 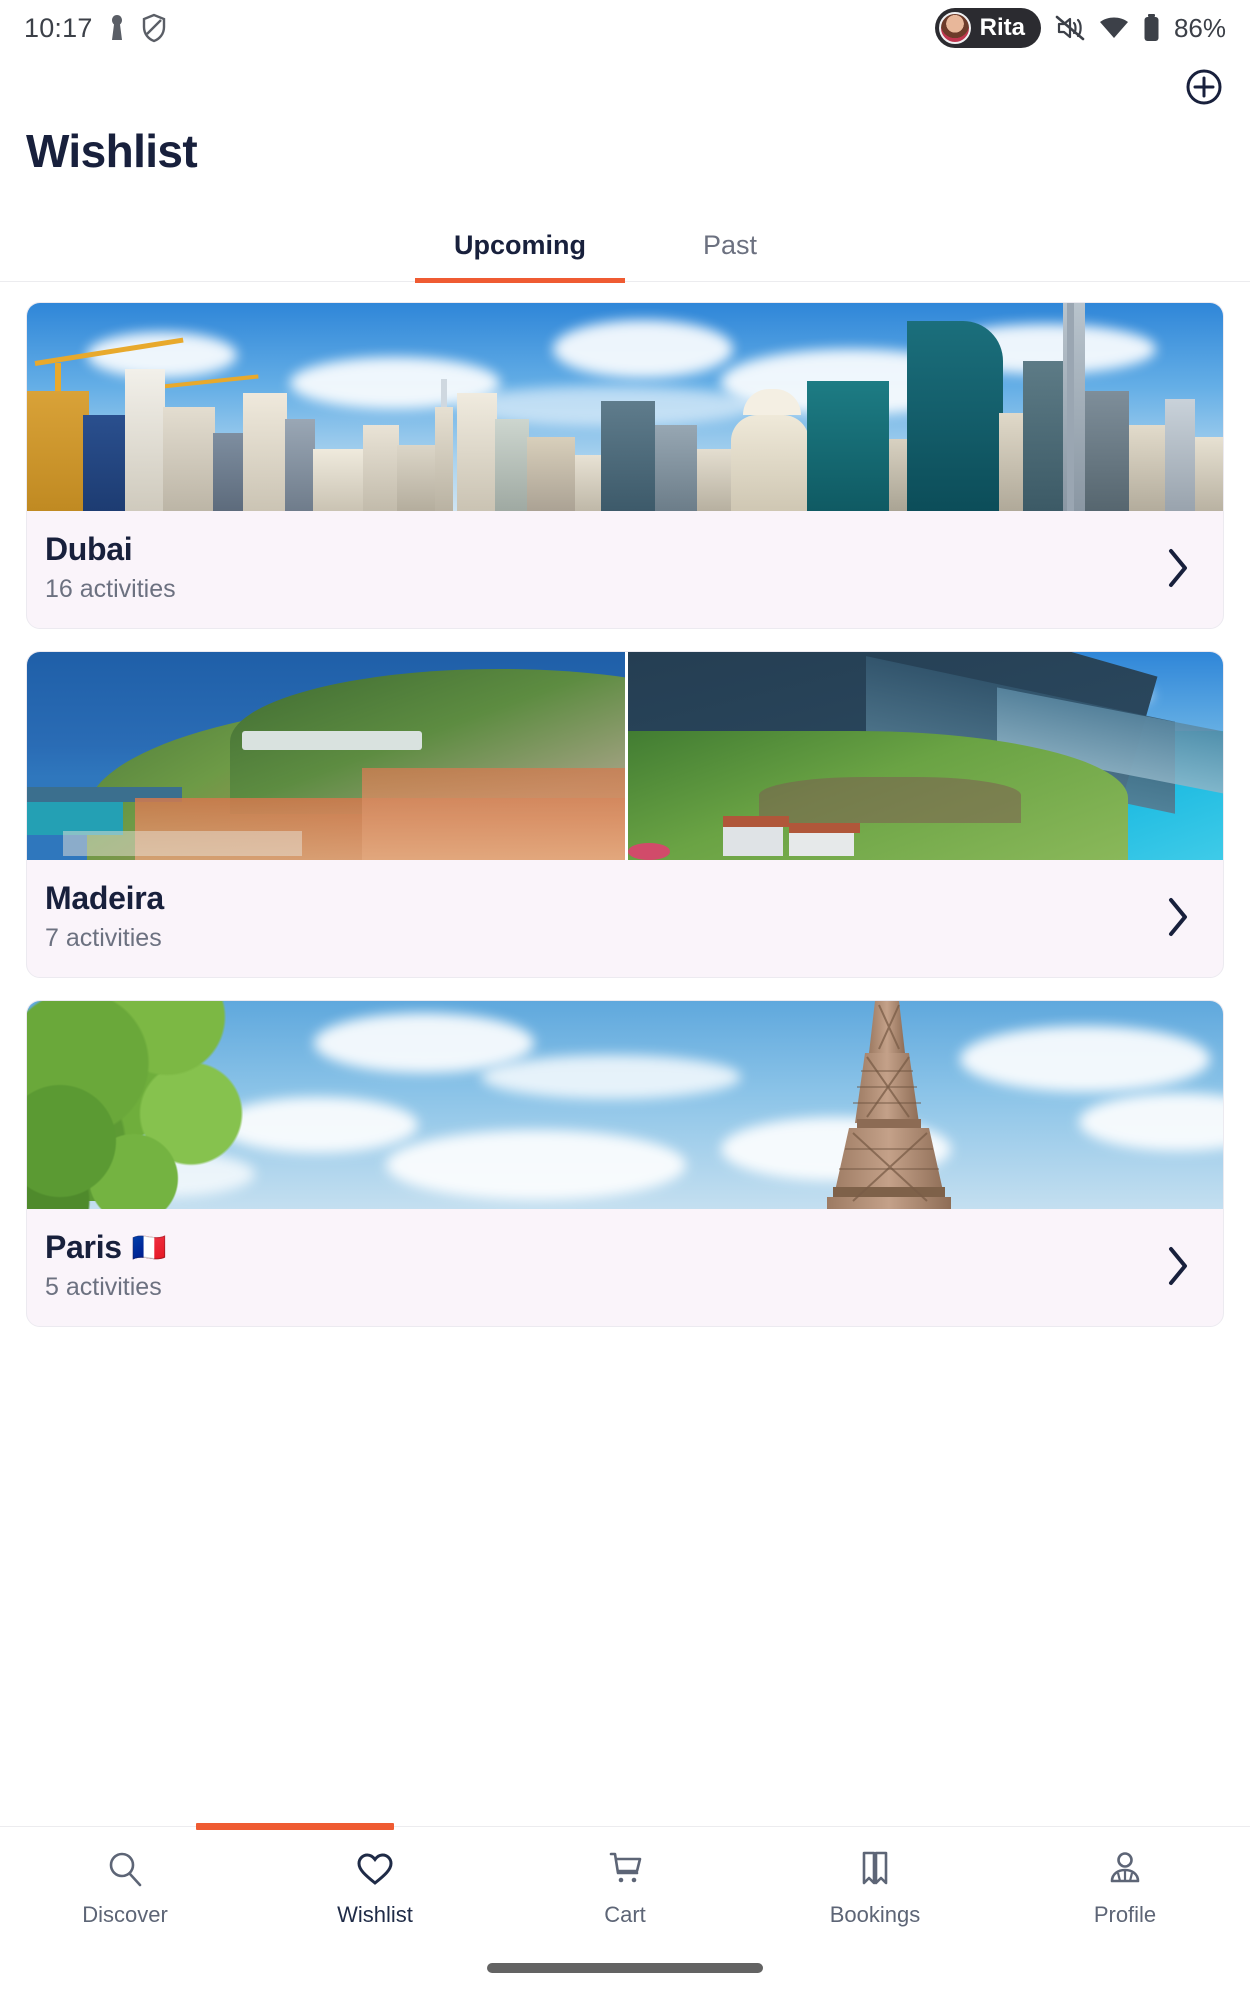 I want to click on card-text: Madeira 7 activities, so click(x=605, y=916).